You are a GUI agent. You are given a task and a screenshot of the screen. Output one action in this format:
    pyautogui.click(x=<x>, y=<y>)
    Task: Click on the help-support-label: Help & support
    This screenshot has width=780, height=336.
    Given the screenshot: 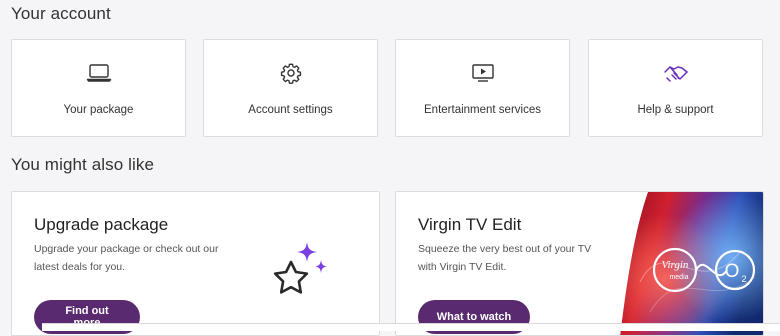 What is the action you would take?
    pyautogui.click(x=675, y=110)
    